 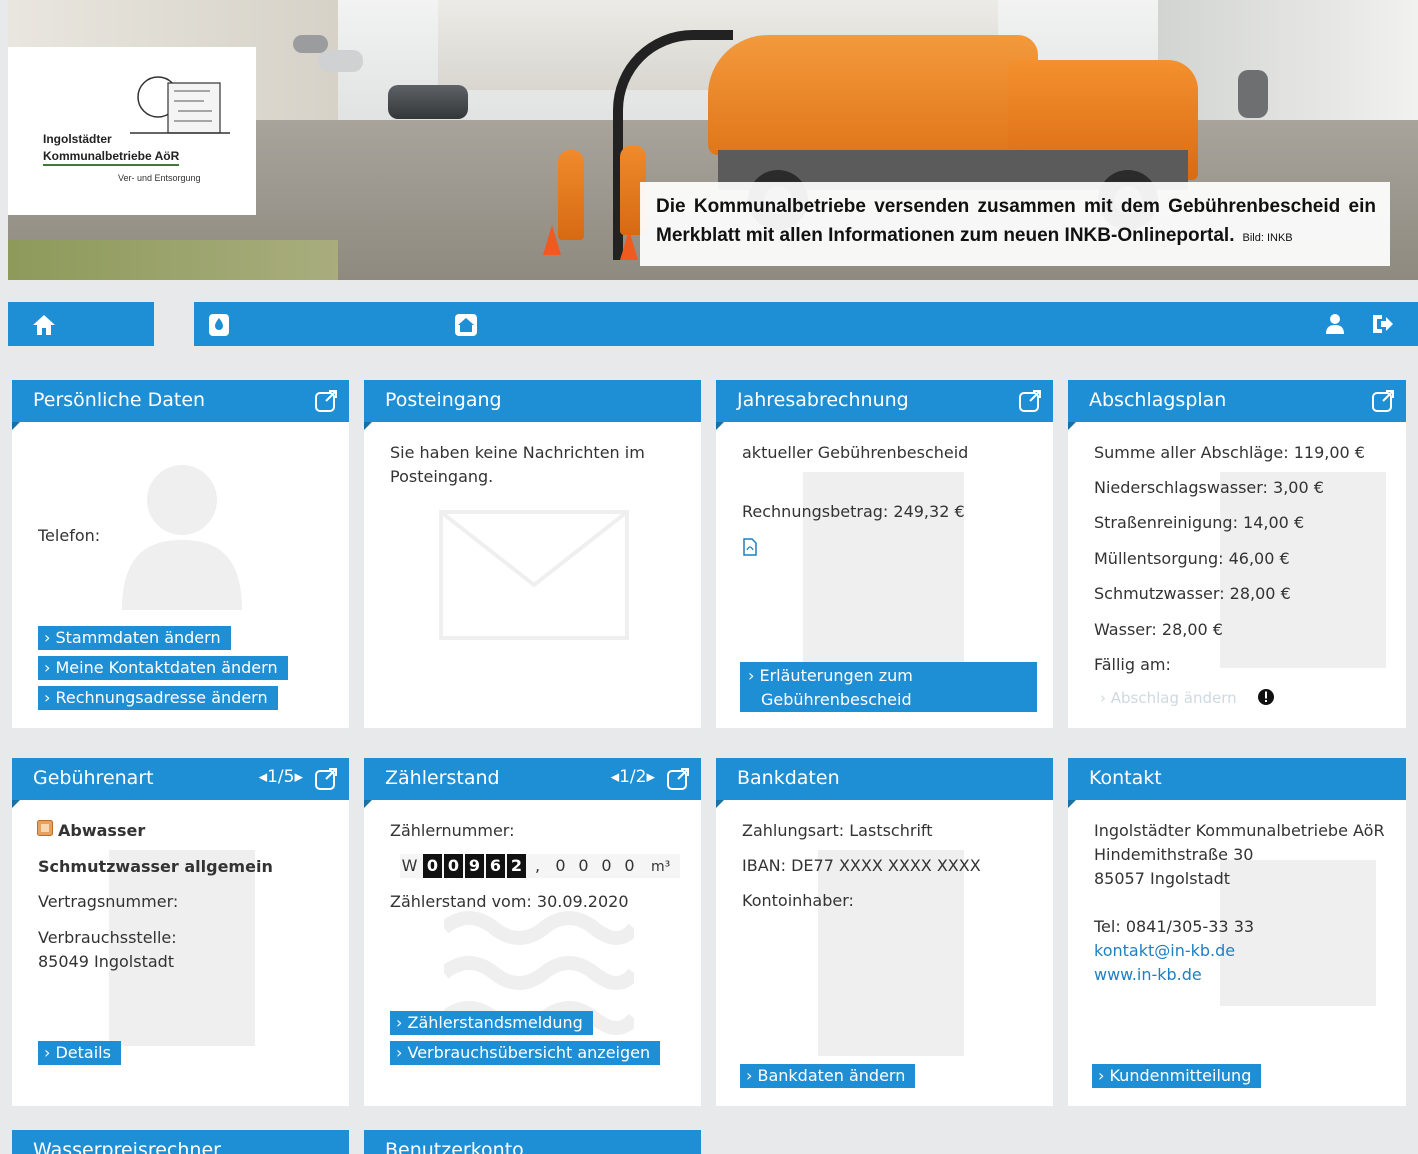 I want to click on fee-category: Abwasser, so click(x=102, y=830).